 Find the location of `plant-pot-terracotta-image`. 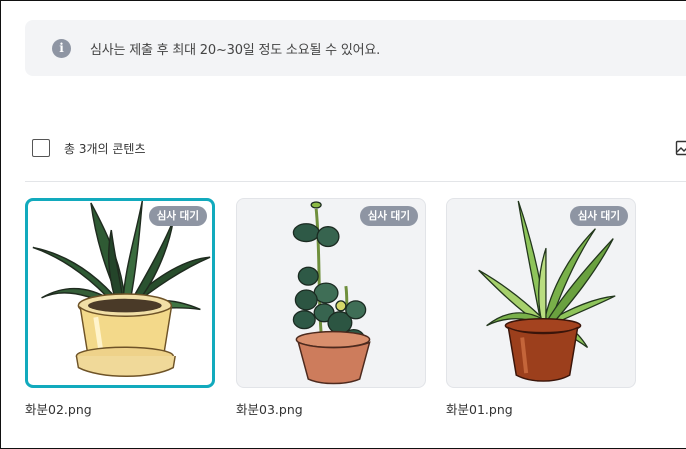

plant-pot-terracotta-image is located at coordinates (331, 293).